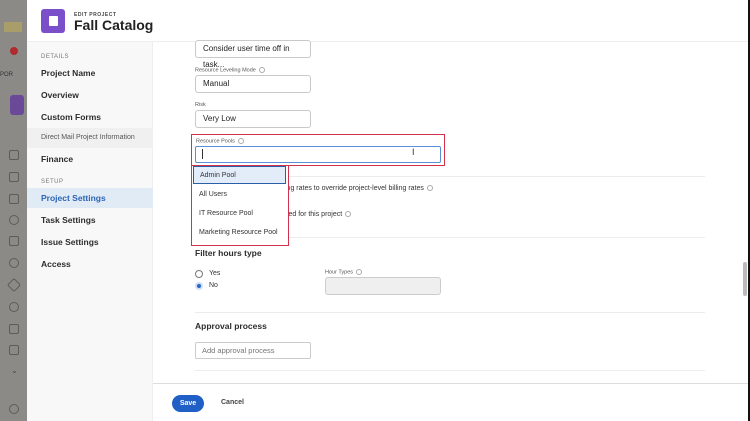  Describe the element at coordinates (14, 409) in the screenshot. I see `add-icon` at that location.